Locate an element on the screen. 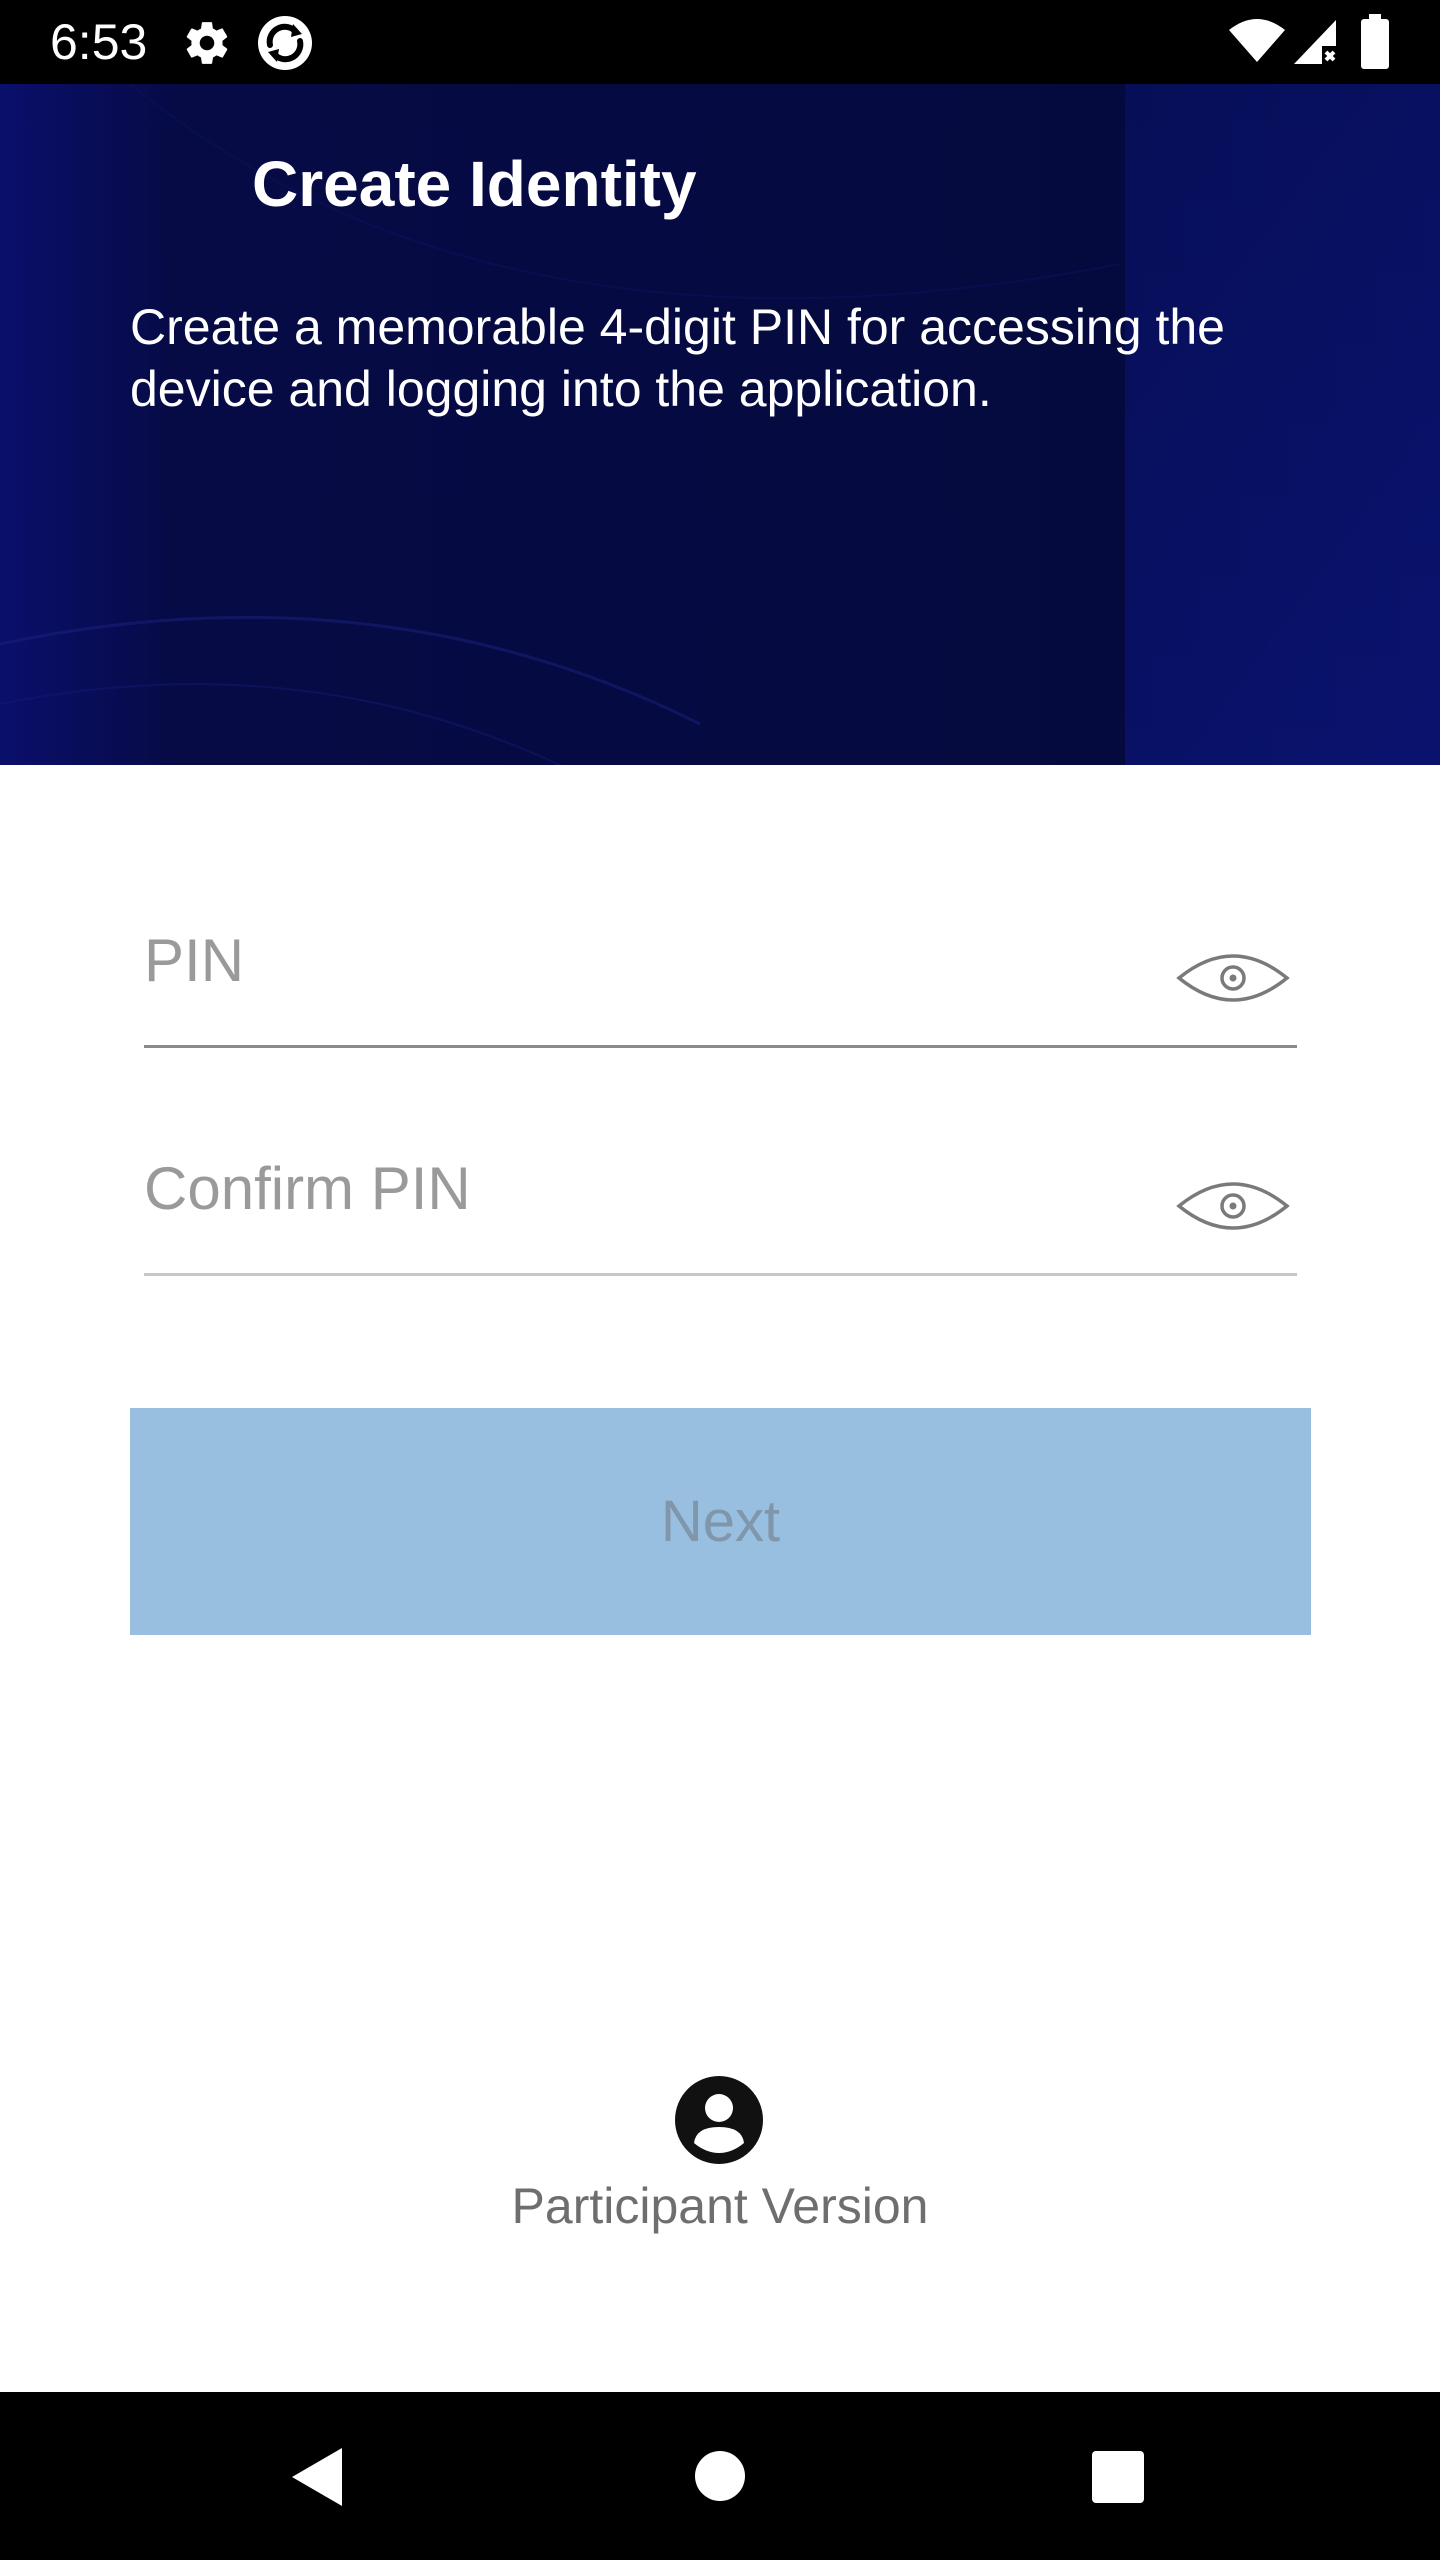 The width and height of the screenshot is (1440, 2560). confirm-pin-field is located at coordinates (720, 1202).